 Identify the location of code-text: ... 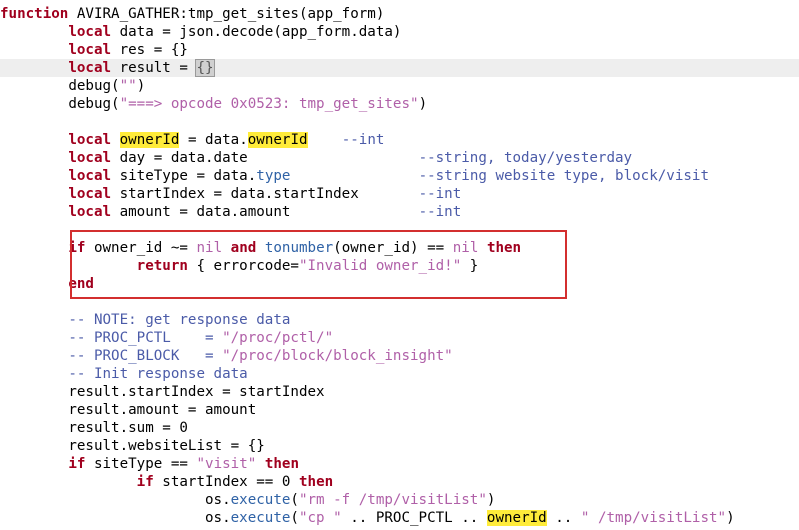
(563, 518).